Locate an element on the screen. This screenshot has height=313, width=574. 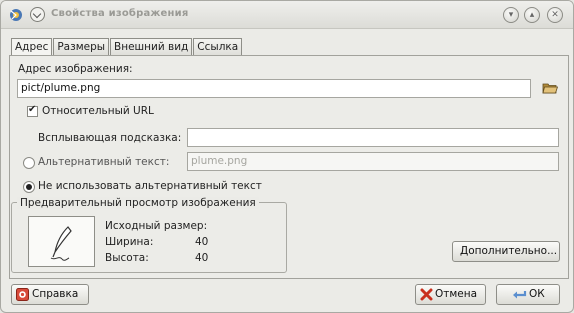
minimize-icon: ▾ is located at coordinates (511, 15).